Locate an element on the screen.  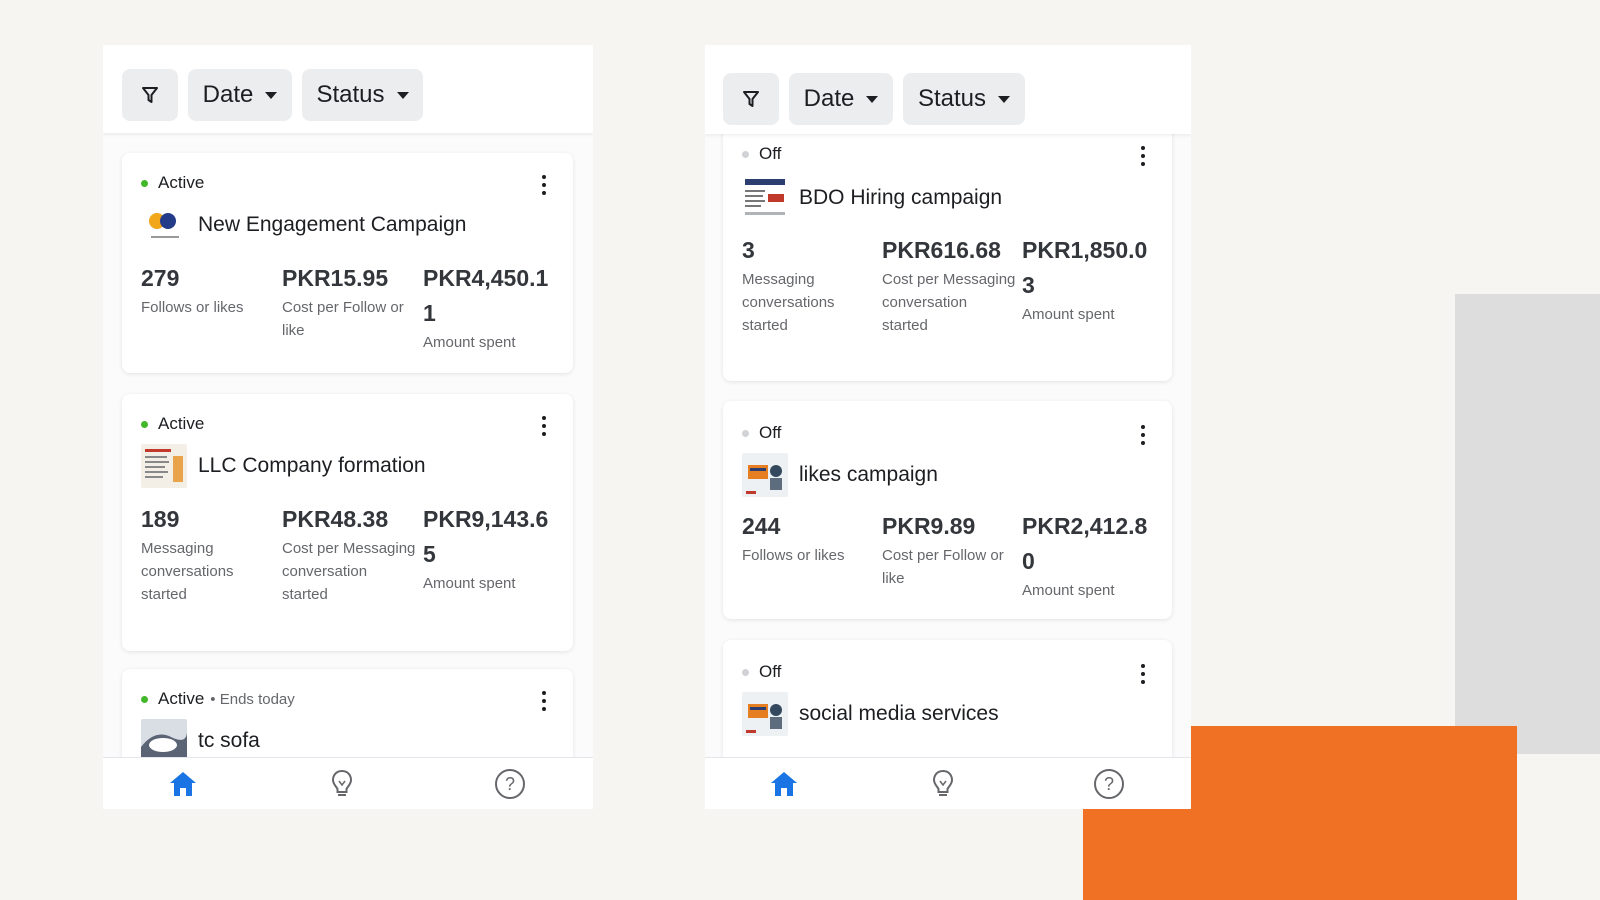
campaign-name: LLC Company formation is located at coordinates (312, 466).